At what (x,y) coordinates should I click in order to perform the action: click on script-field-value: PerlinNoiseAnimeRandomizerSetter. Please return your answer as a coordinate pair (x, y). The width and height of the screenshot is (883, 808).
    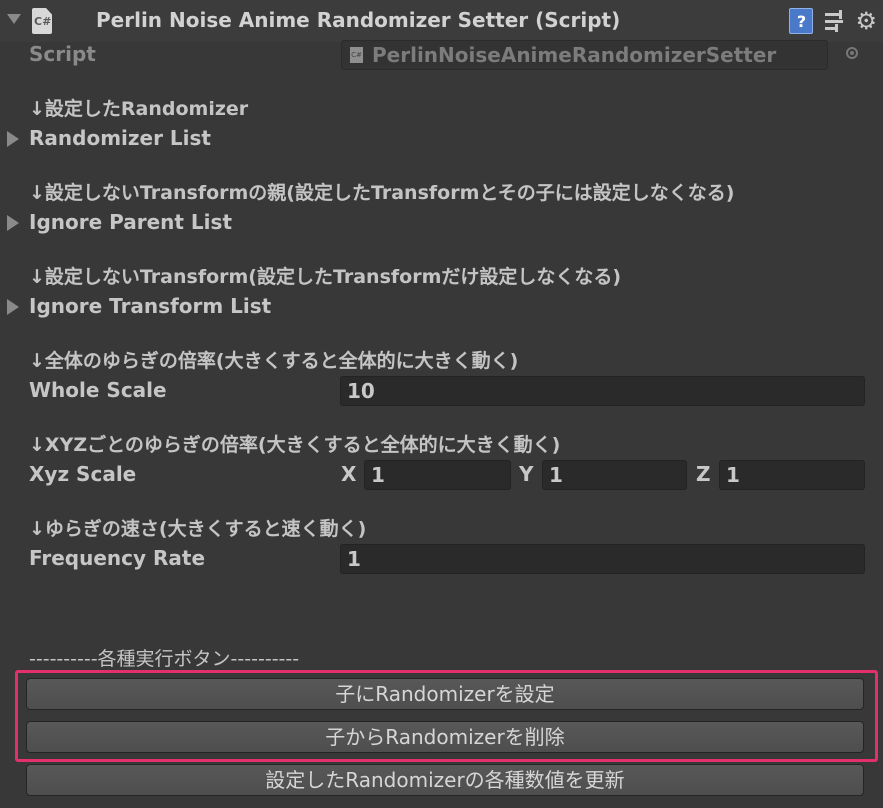
    Looking at the image, I should click on (574, 55).